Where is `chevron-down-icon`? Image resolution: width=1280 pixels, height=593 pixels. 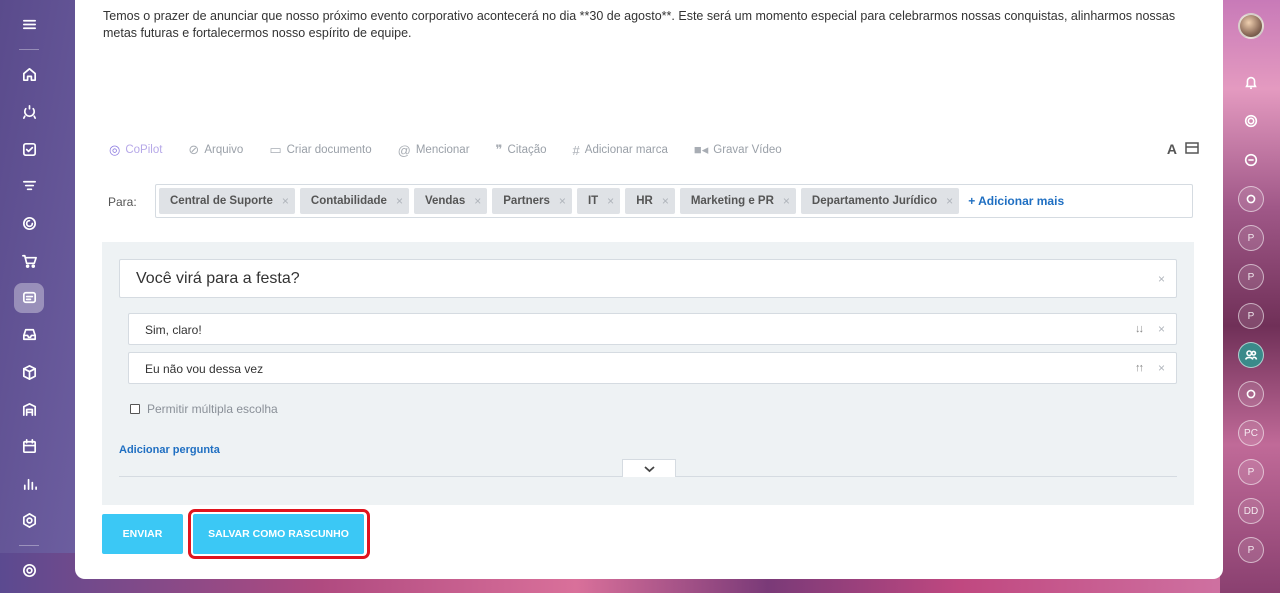
chevron-down-icon is located at coordinates (649, 468).